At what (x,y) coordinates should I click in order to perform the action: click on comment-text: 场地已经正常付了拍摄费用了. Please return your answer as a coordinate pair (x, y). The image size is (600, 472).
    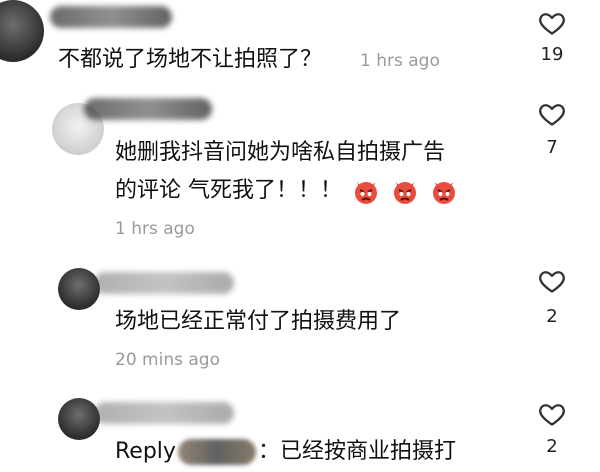
    Looking at the image, I should click on (258, 321).